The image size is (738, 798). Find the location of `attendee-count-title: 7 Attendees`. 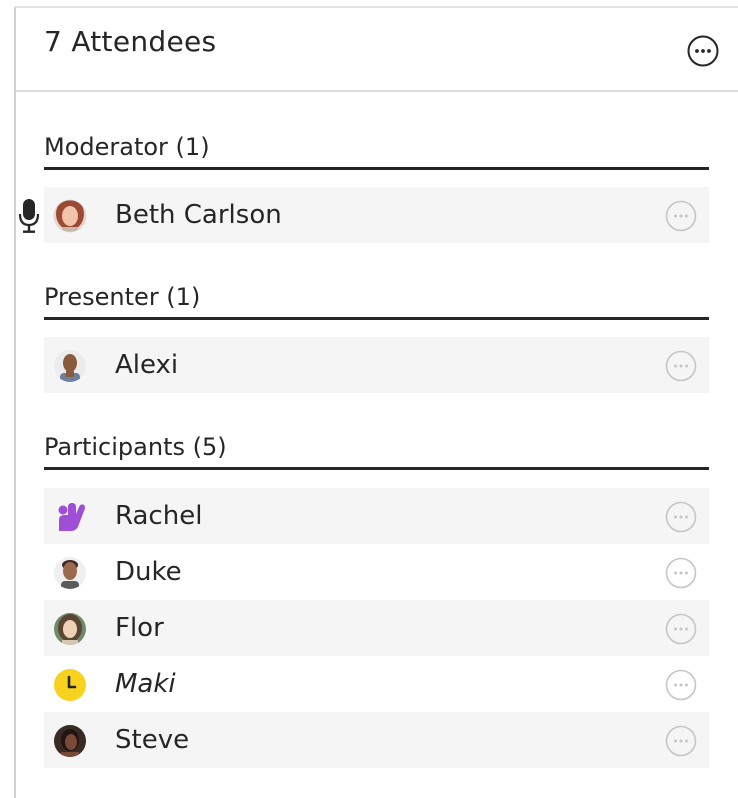

attendee-count-title: 7 Attendees is located at coordinates (130, 41).